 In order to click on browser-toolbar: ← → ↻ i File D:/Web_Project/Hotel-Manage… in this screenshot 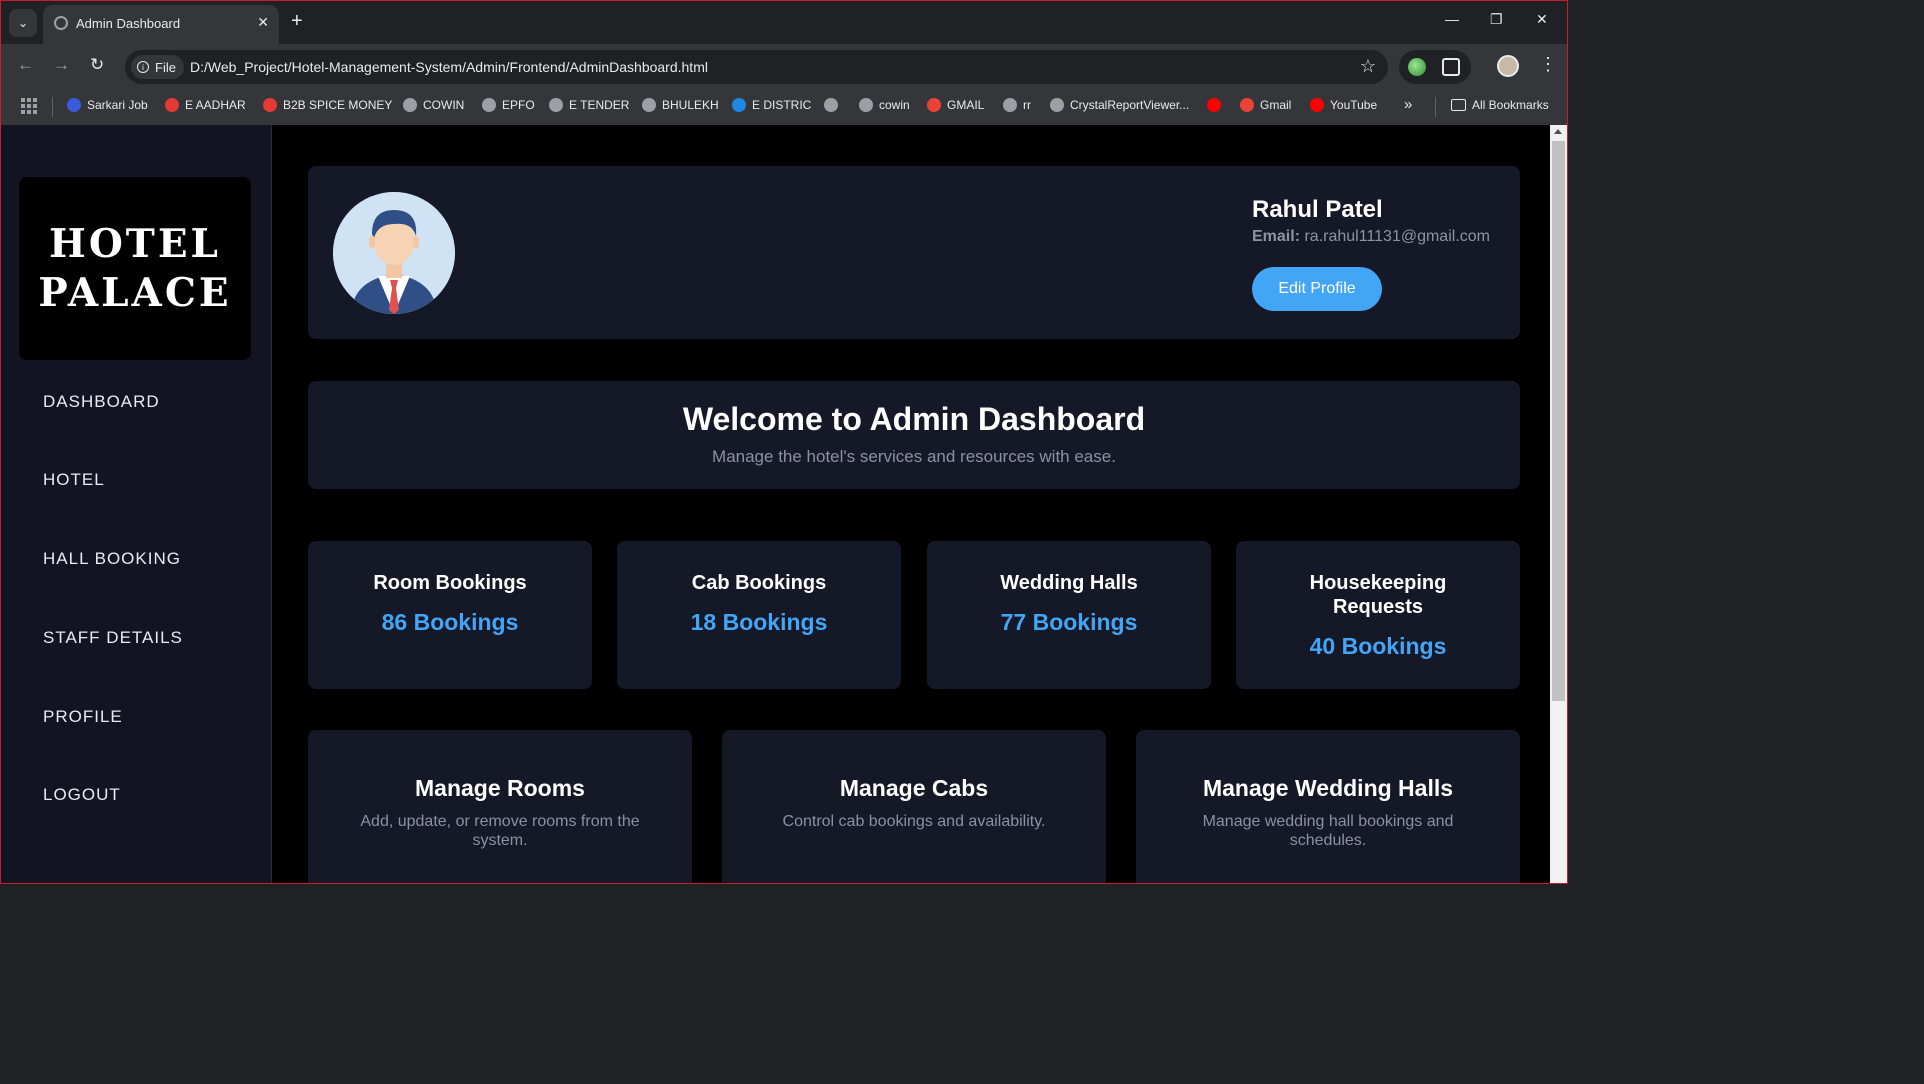, I will do `click(784, 66)`.